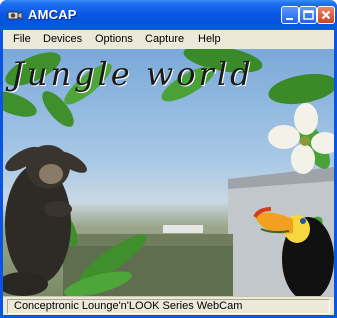  What do you see at coordinates (308, 15) in the screenshot?
I see `maximize-button` at bounding box center [308, 15].